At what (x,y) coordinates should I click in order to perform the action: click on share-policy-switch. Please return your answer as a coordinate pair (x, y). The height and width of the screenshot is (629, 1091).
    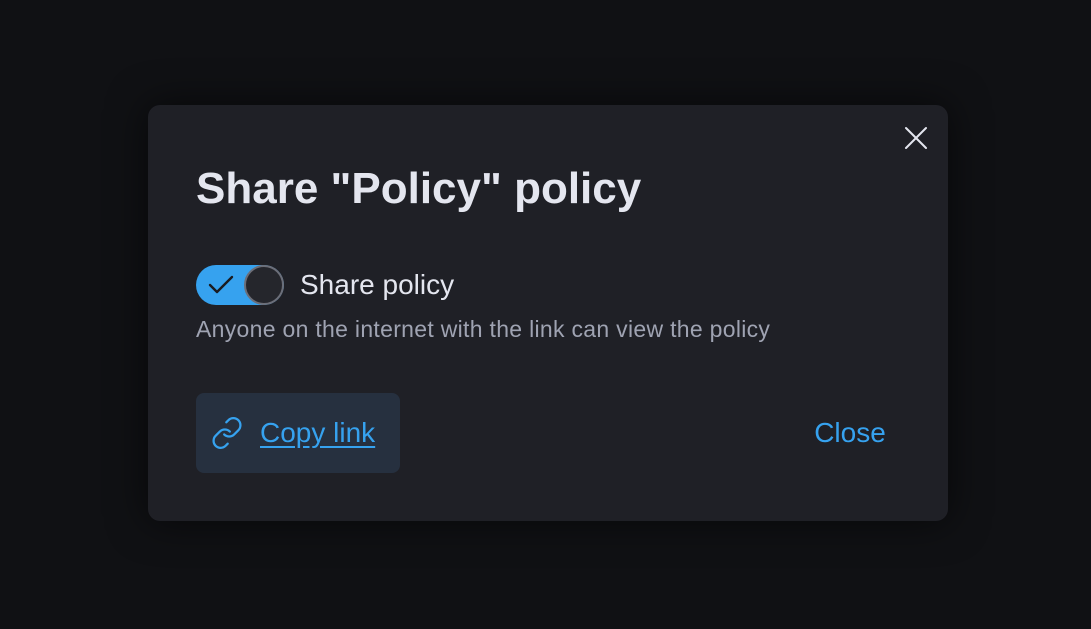
    Looking at the image, I should click on (240, 285).